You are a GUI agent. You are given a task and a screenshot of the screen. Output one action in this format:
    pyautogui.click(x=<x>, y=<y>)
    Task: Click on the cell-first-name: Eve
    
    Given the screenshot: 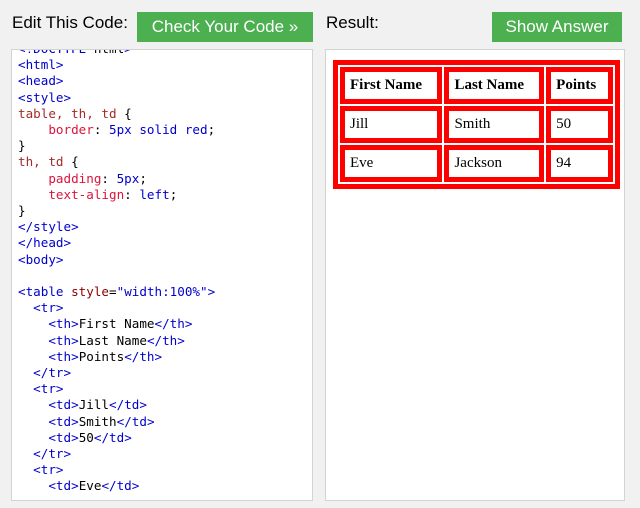 What is the action you would take?
    pyautogui.click(x=391, y=163)
    